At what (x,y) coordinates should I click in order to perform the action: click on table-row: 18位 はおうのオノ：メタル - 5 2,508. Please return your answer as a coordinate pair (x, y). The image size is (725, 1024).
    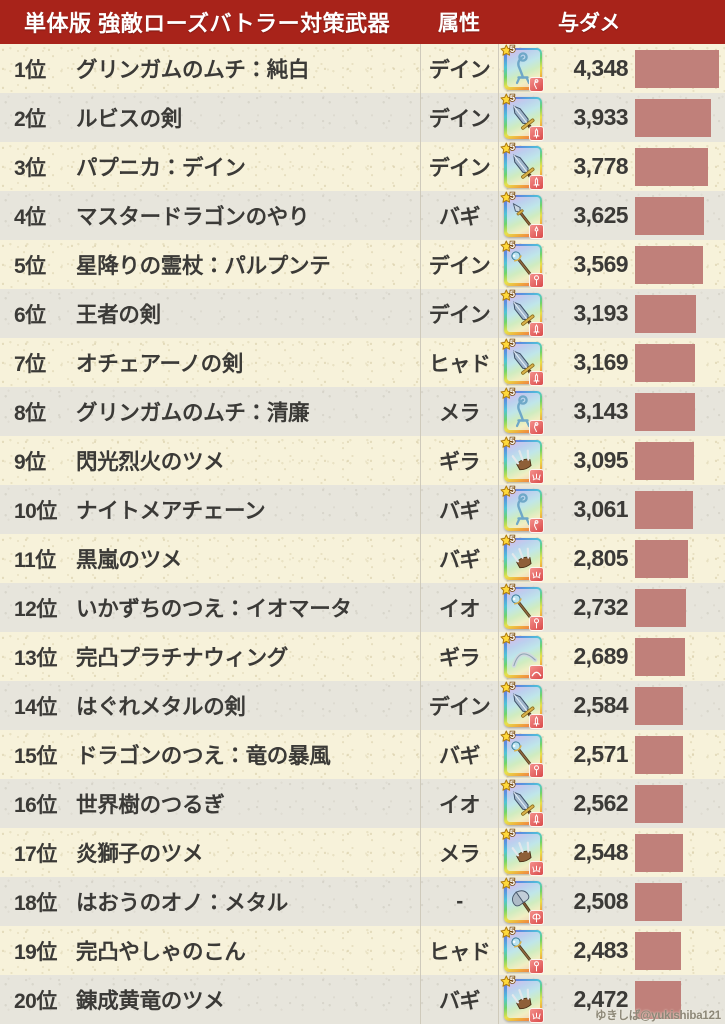
    Looking at the image, I should click on (362, 901).